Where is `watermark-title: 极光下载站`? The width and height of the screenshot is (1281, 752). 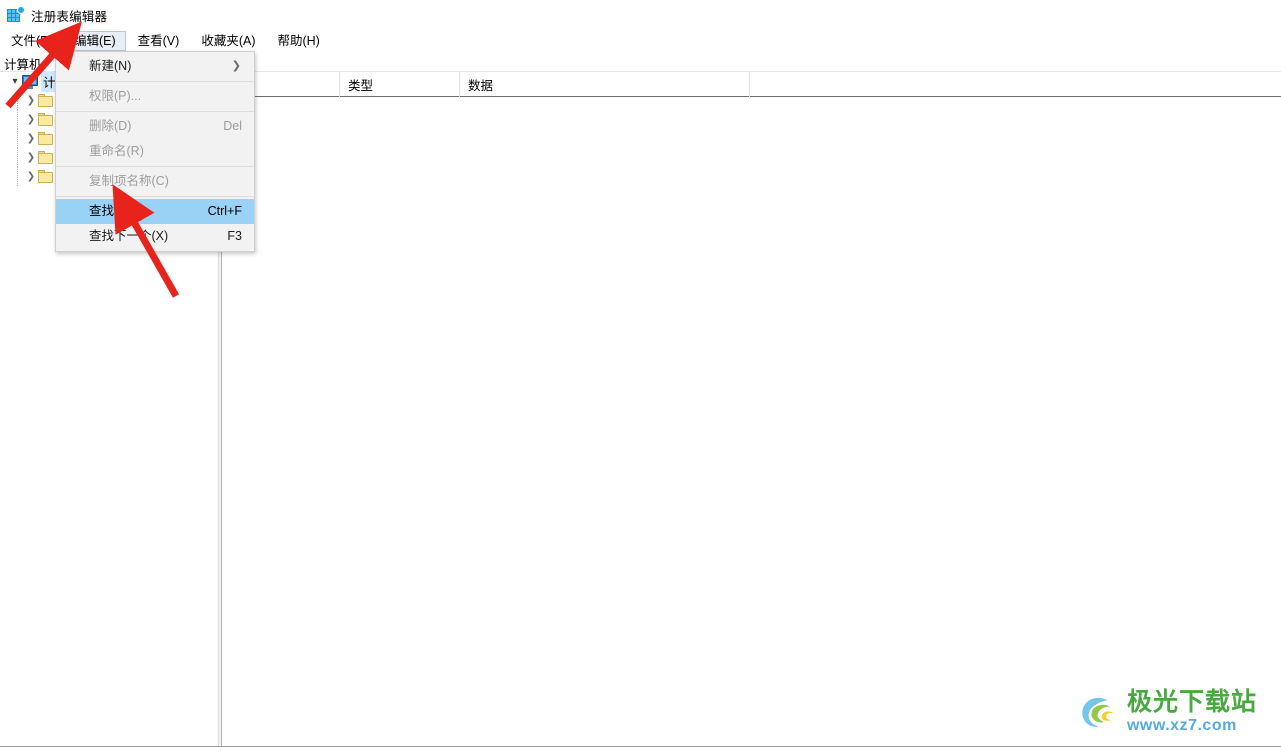 watermark-title: 极光下载站 is located at coordinates (1191, 702).